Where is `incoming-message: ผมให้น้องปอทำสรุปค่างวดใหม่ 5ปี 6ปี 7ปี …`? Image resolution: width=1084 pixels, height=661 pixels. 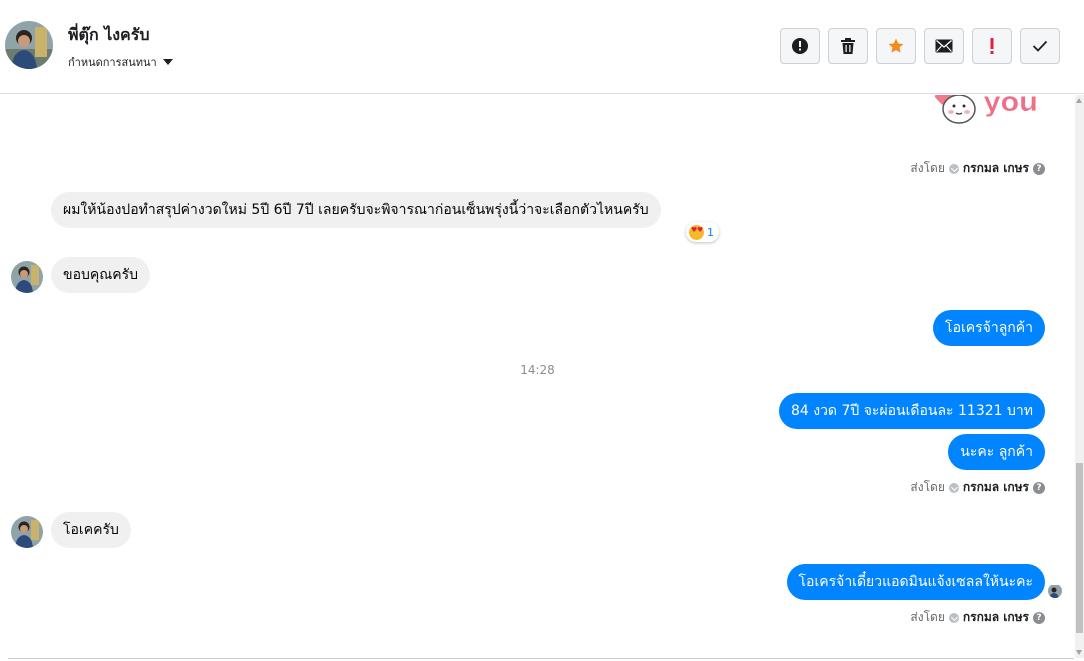
incoming-message: ผมให้น้องปอทำสรุปค่างวดใหม่ 5ปี 6ปี 7ปี … is located at coordinates (356, 210).